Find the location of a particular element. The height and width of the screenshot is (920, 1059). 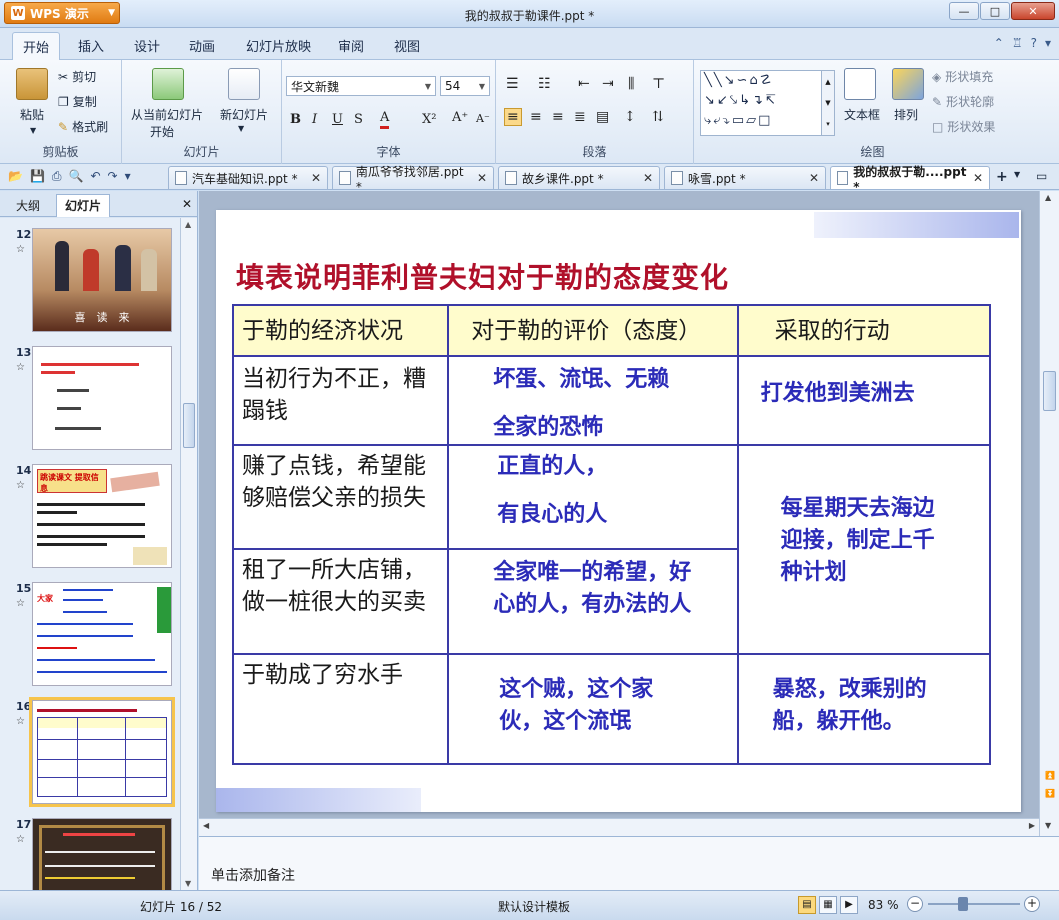

zoom-slider-handle is located at coordinates (963, 904).